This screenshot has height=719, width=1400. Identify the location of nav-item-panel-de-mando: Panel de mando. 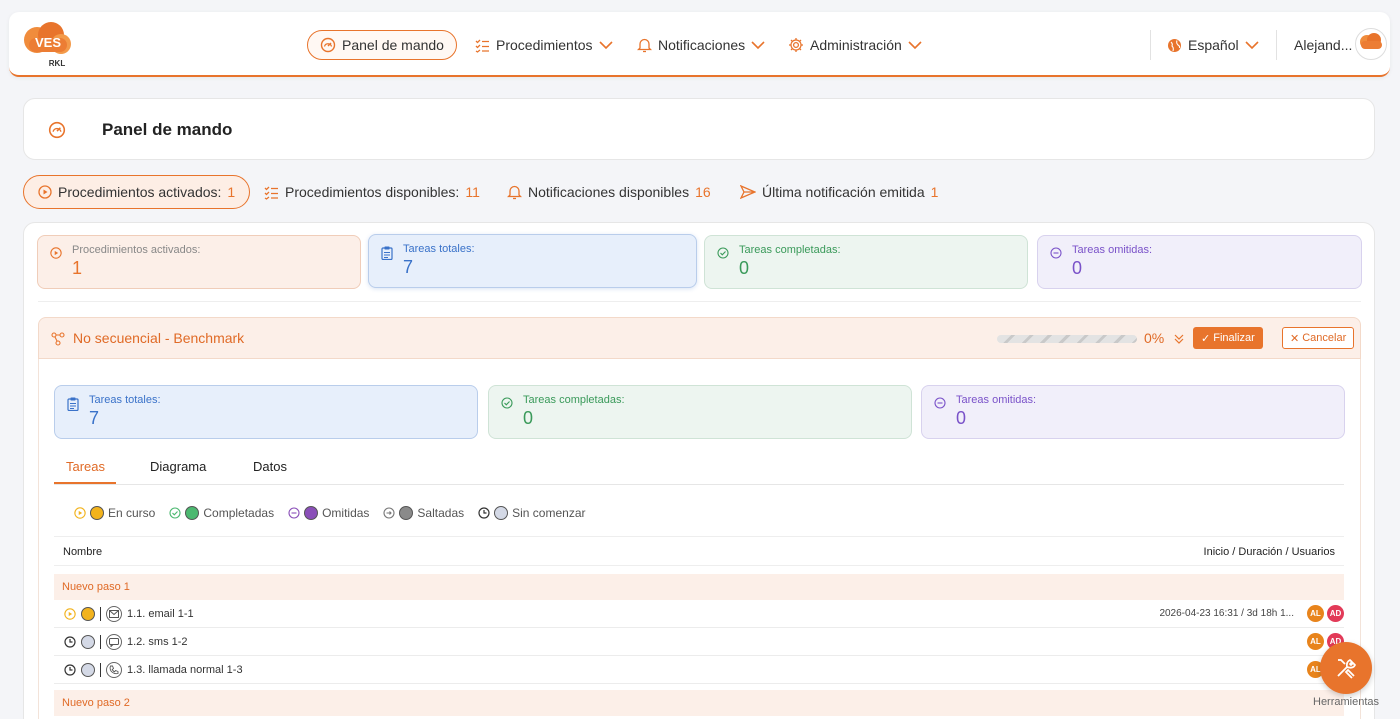
(382, 45).